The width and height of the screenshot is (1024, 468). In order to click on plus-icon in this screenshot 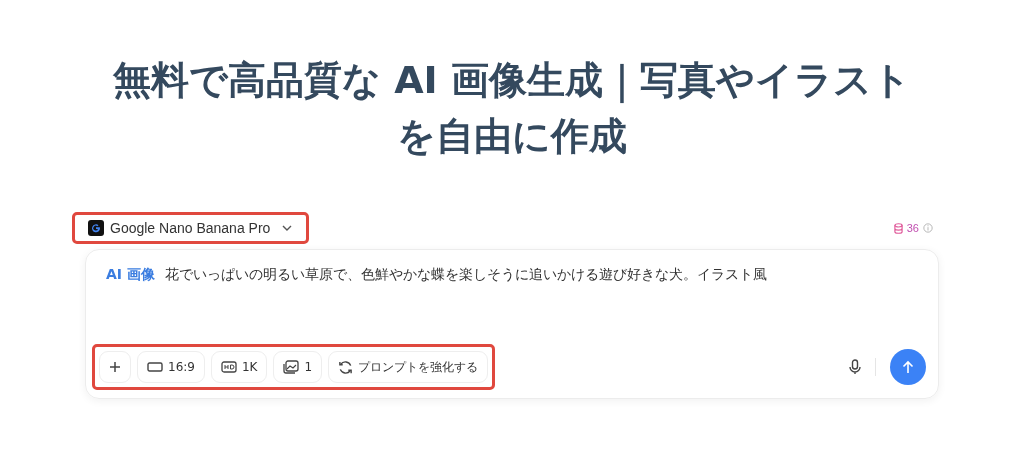, I will do `click(115, 367)`.